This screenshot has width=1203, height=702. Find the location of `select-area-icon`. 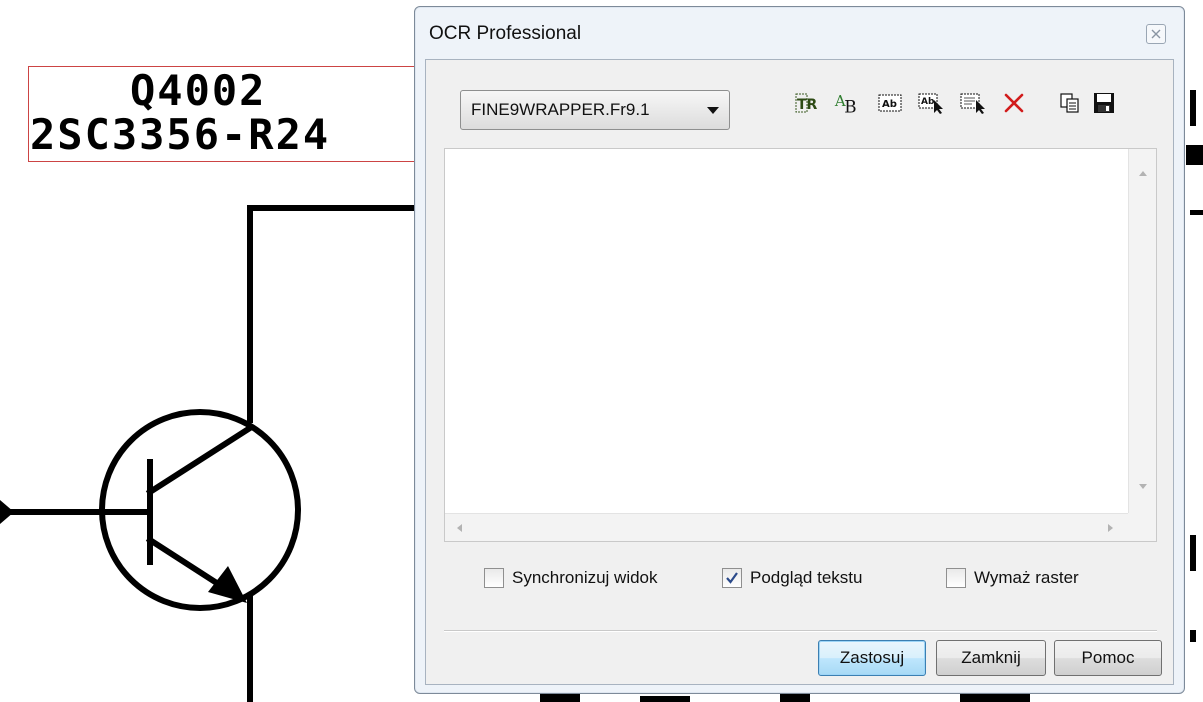

select-area-icon is located at coordinates (972, 103).